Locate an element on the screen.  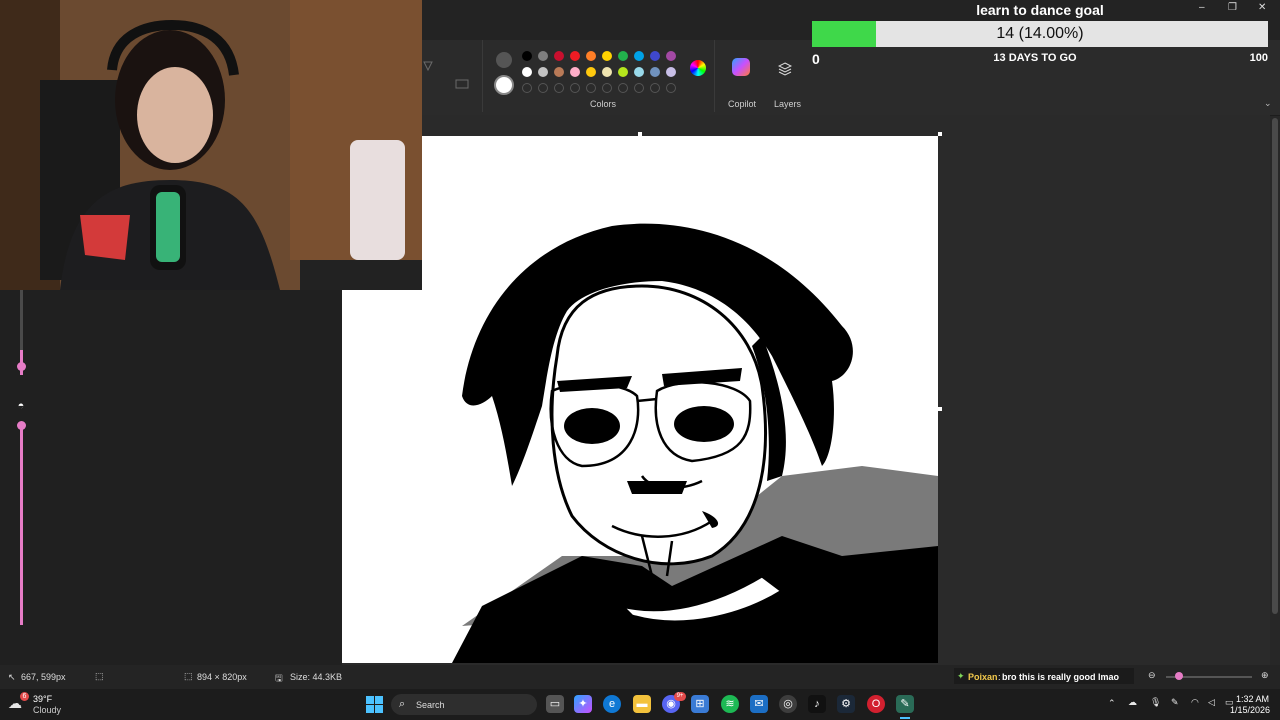
chat-overlay: ✦ Poixan : bro this is really good lmao is located at coordinates (1044, 676).